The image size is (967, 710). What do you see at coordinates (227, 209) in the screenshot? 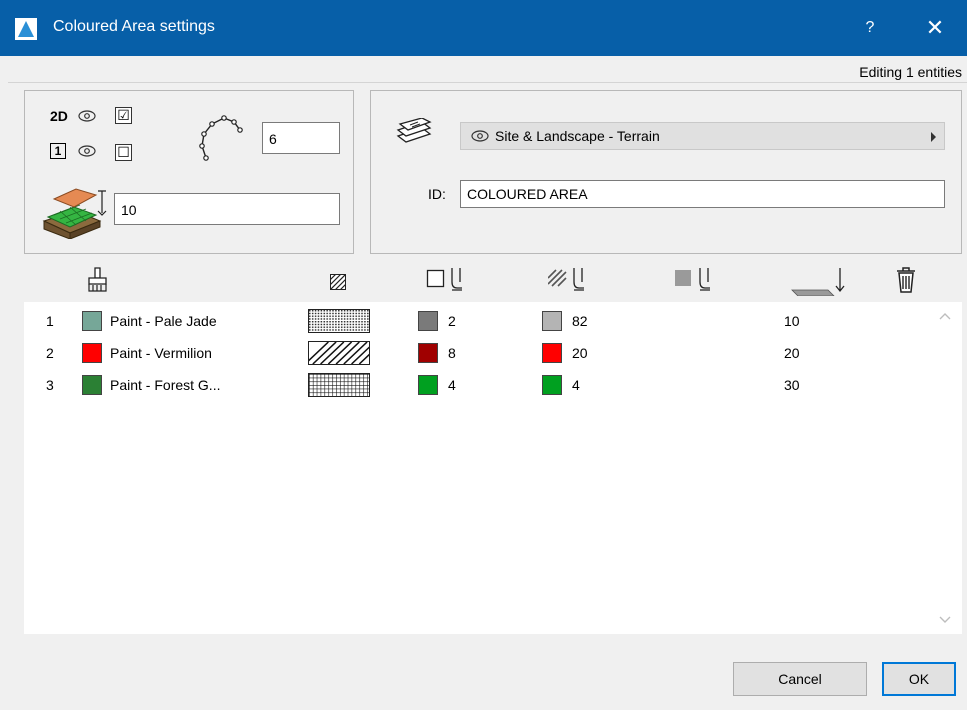
I see `height-input: 10` at bounding box center [227, 209].